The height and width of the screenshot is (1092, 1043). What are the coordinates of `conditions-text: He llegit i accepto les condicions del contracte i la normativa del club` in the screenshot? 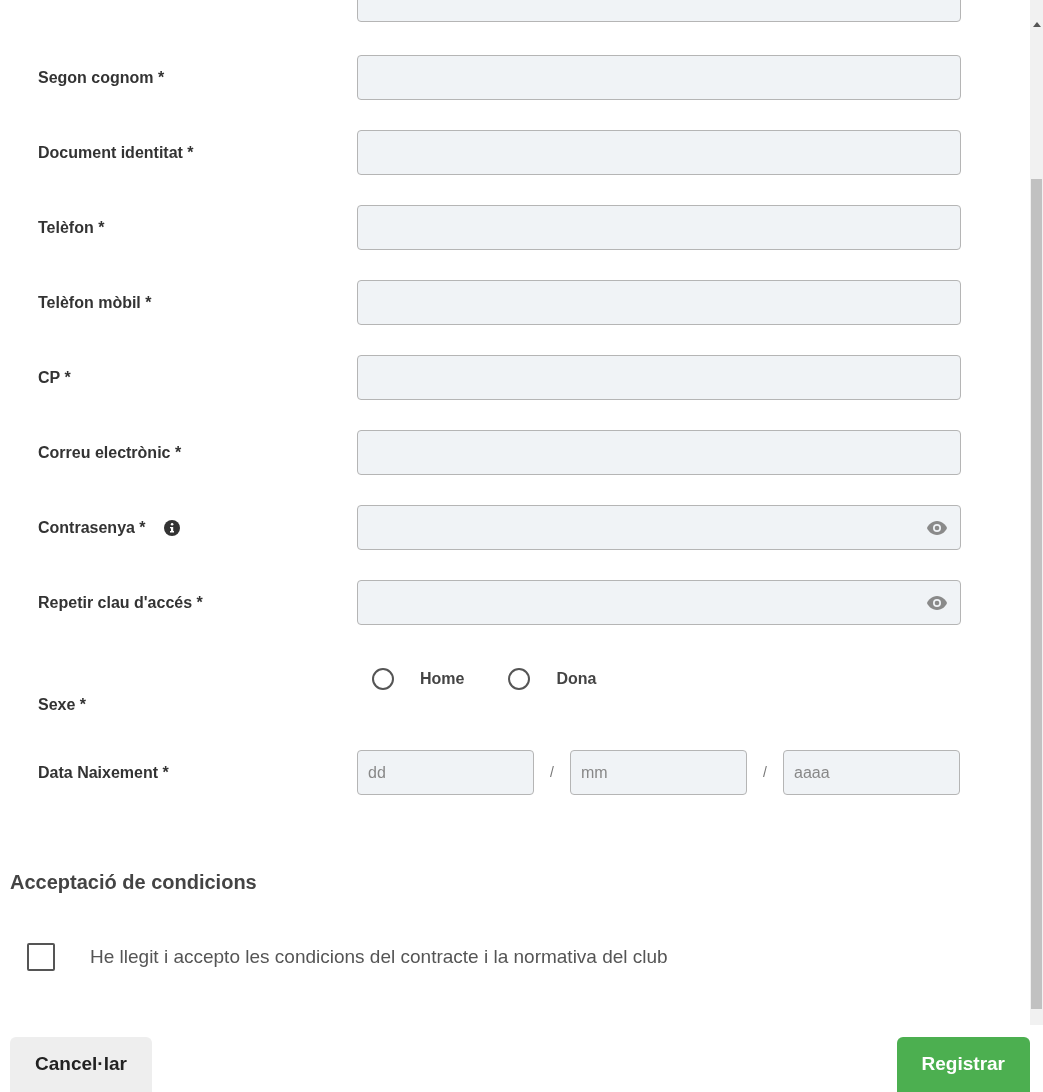 It's located at (379, 957).